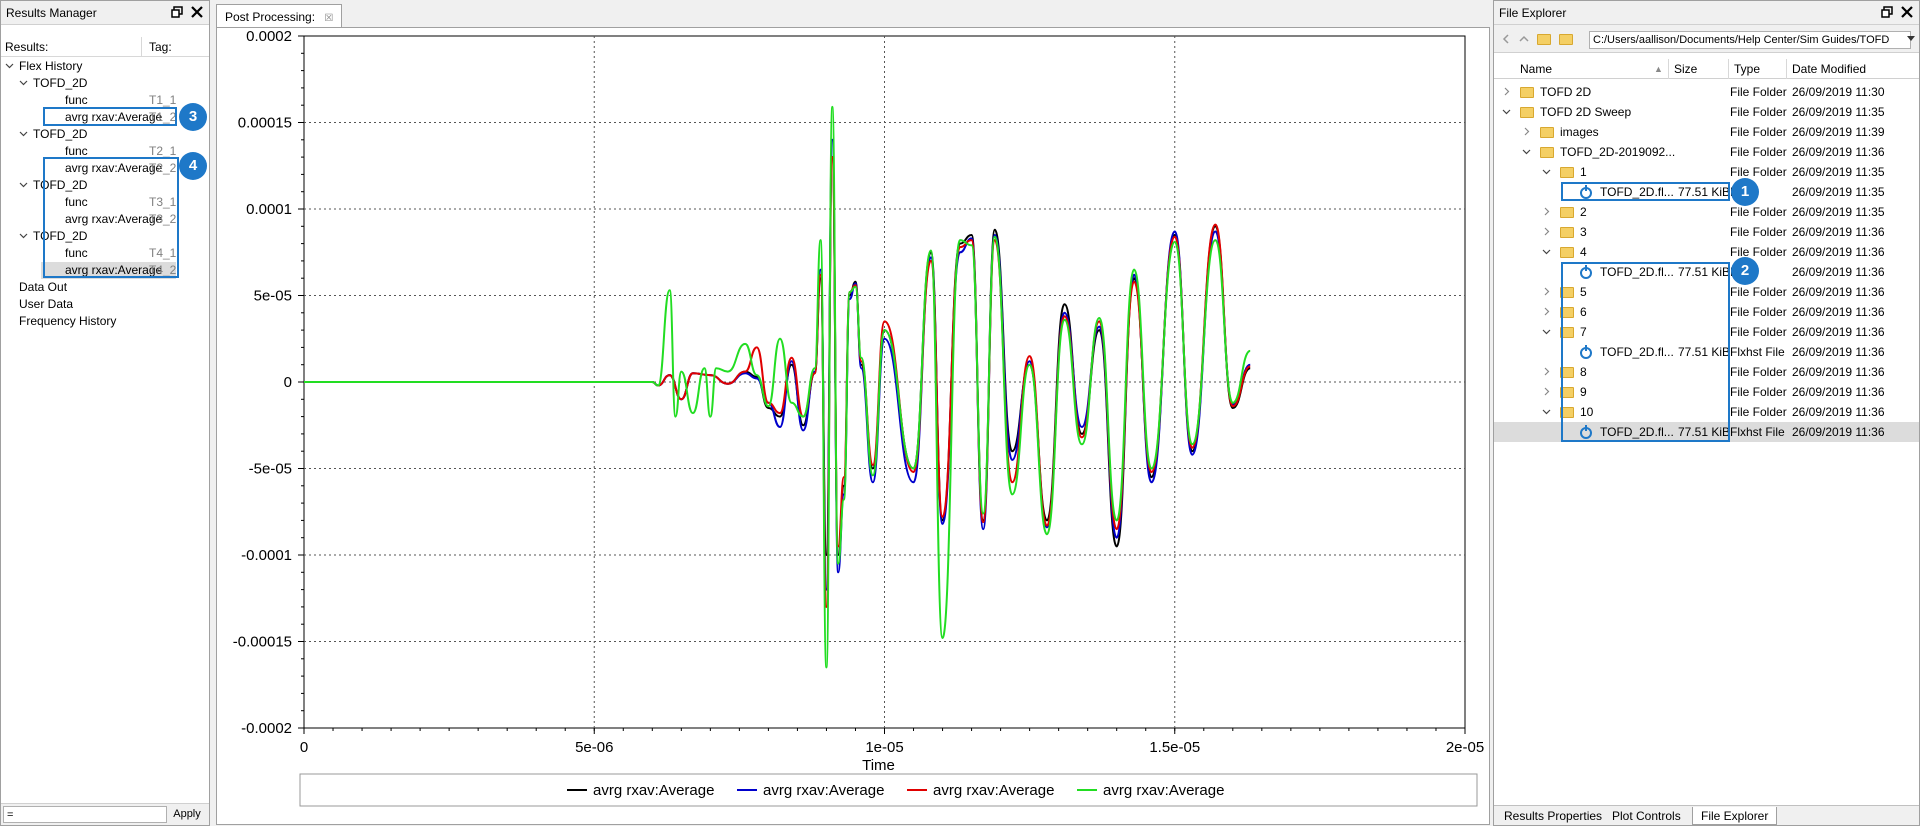 This screenshot has height=826, width=1920. What do you see at coordinates (1544, 39) in the screenshot?
I see `new-folder-icon` at bounding box center [1544, 39].